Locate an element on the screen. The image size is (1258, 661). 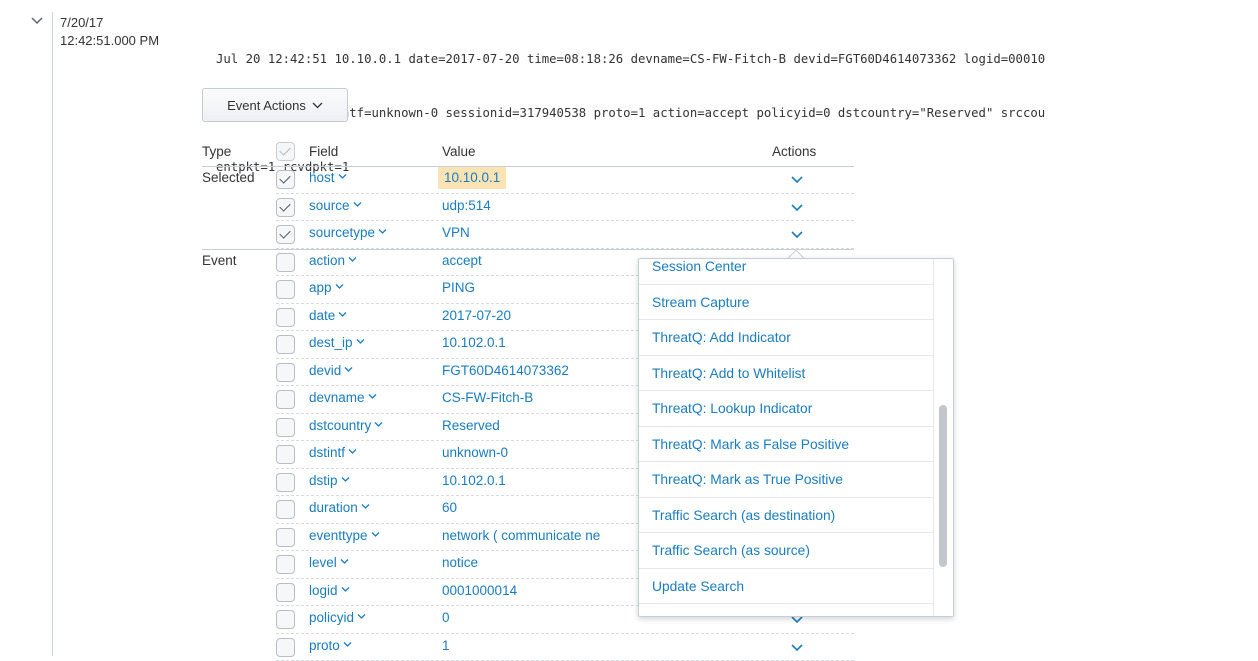
field-name: duration is located at coordinates (333, 507).